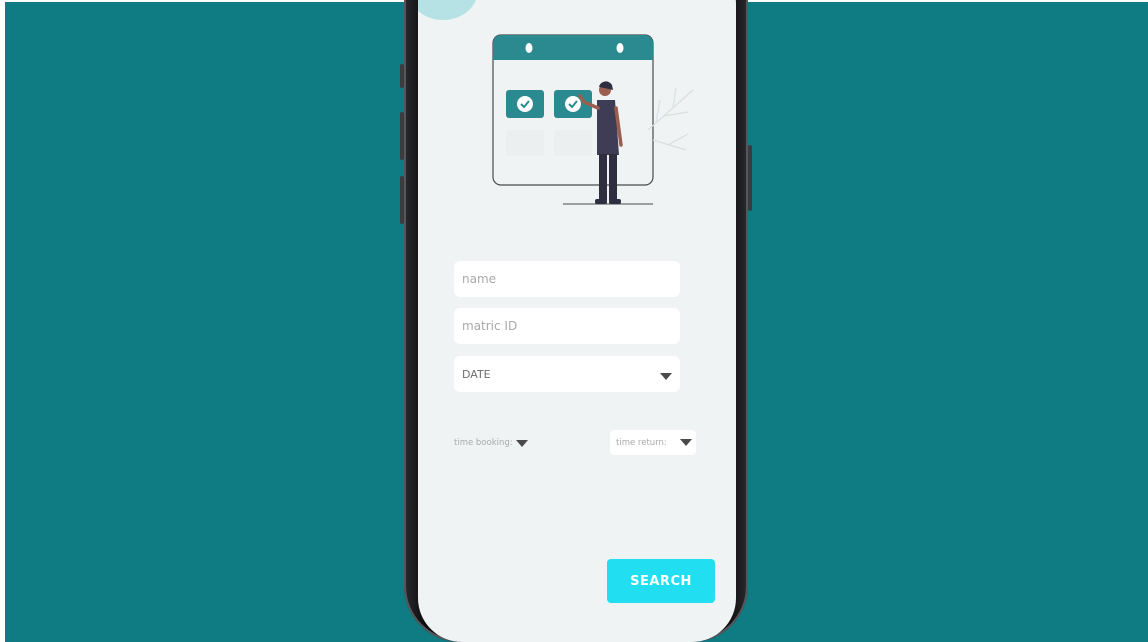  I want to click on phone-volume-down-button, so click(402, 200).